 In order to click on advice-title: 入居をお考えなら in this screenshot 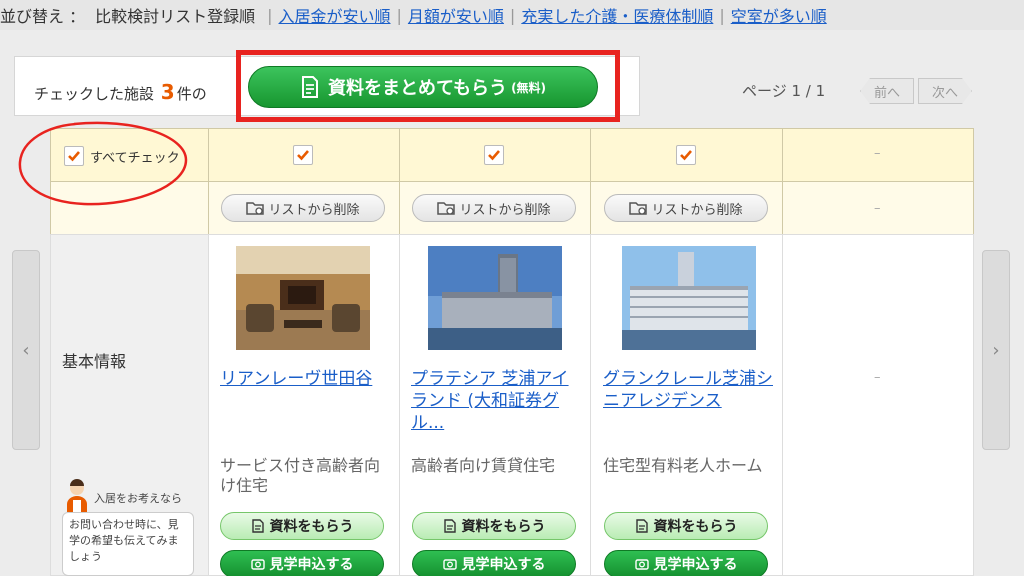, I will do `click(138, 498)`.